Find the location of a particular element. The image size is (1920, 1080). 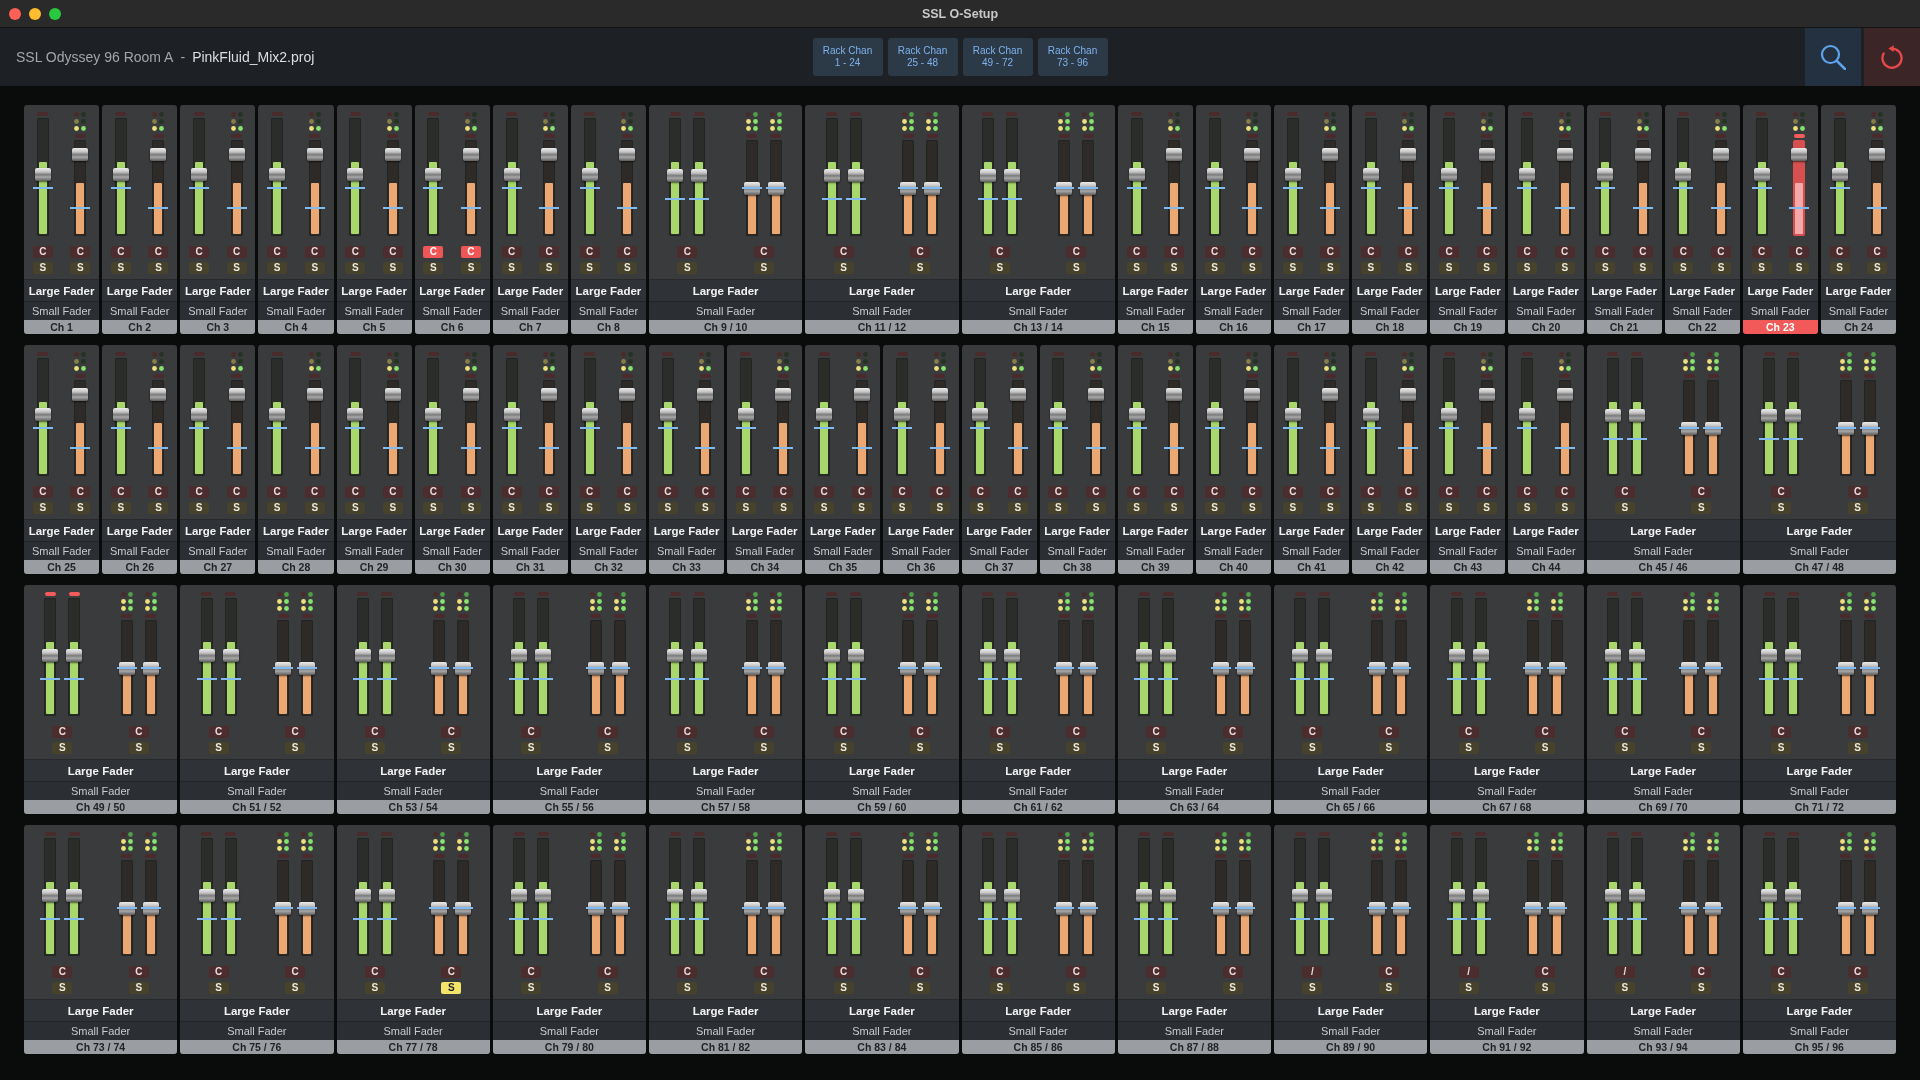

channel-label: Ch 95 / 96 is located at coordinates (1819, 1047).